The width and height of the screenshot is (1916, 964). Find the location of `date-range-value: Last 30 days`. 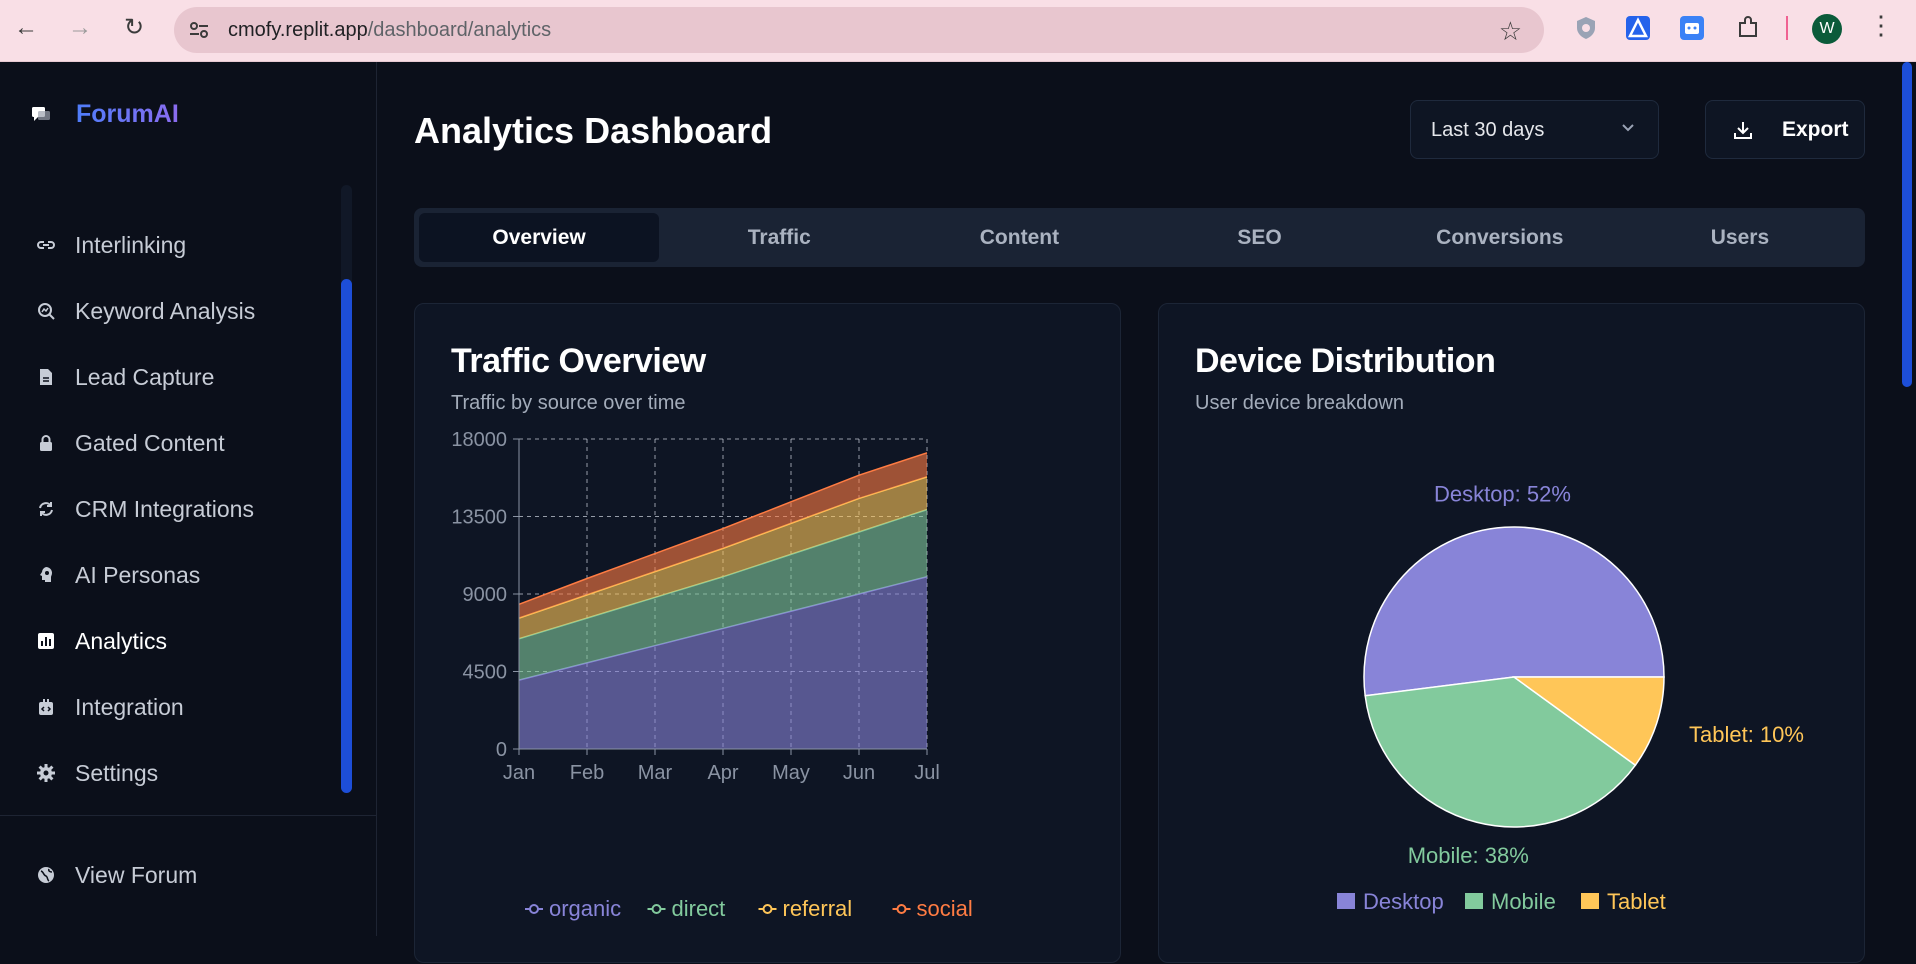

date-range-value: Last 30 days is located at coordinates (1488, 130).